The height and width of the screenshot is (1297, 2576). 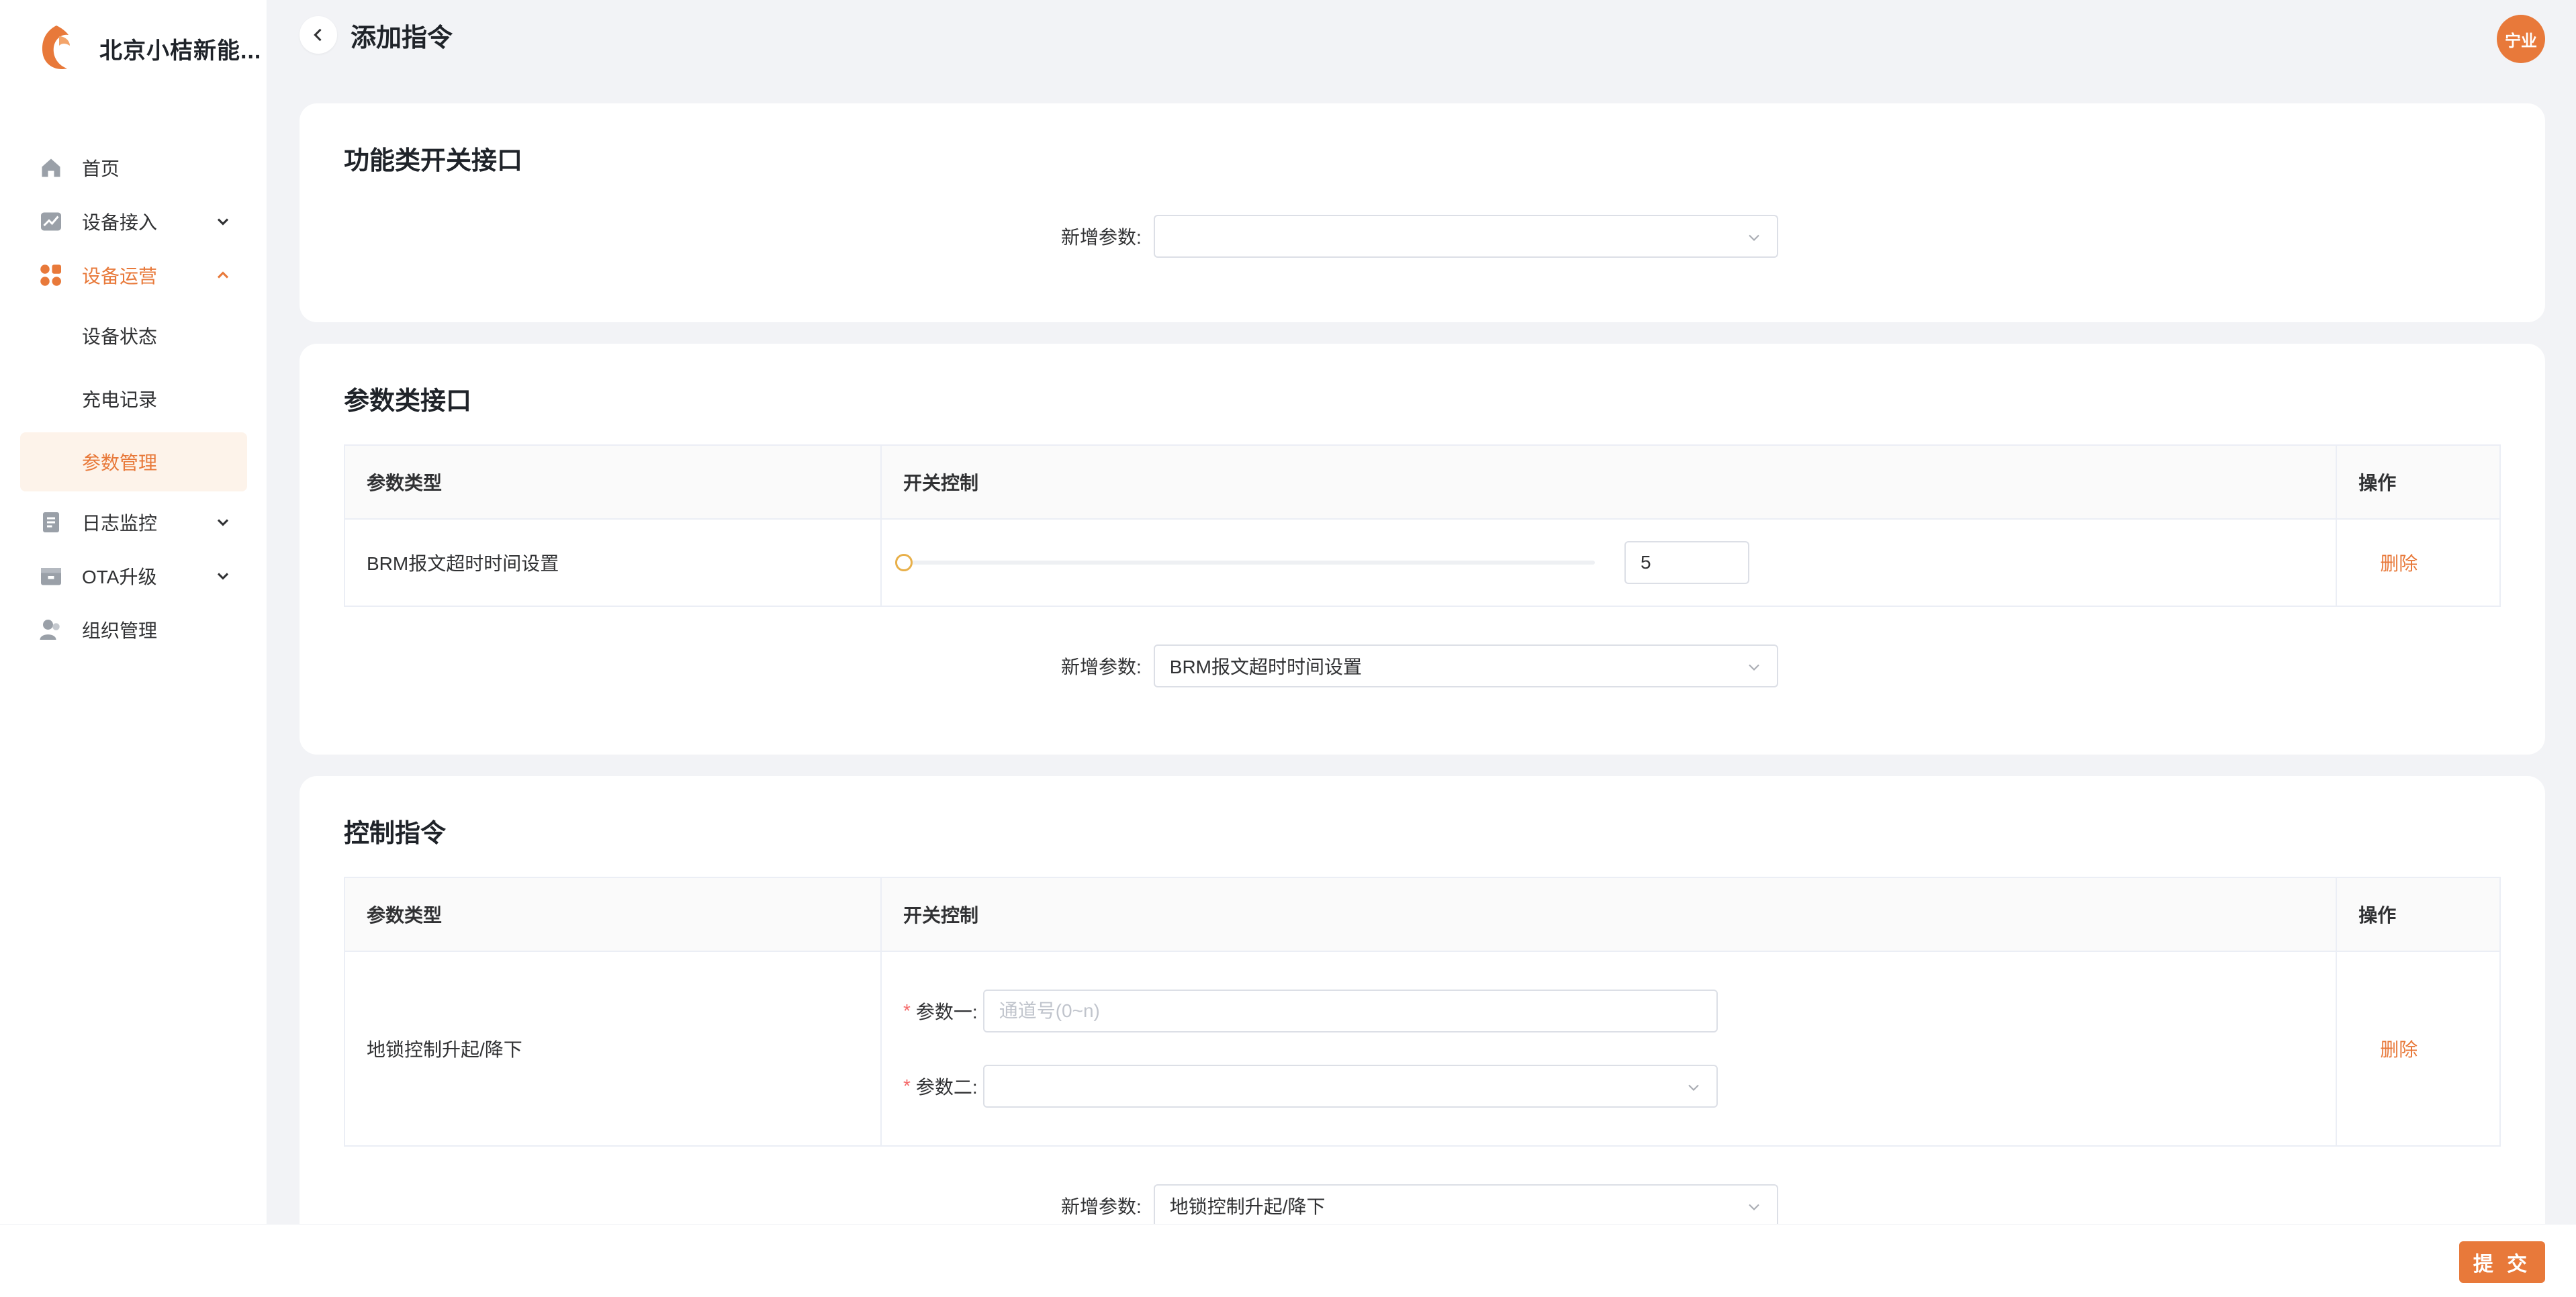 I want to click on param-type-cell: 地锁控制升起/降下, so click(x=613, y=1048).